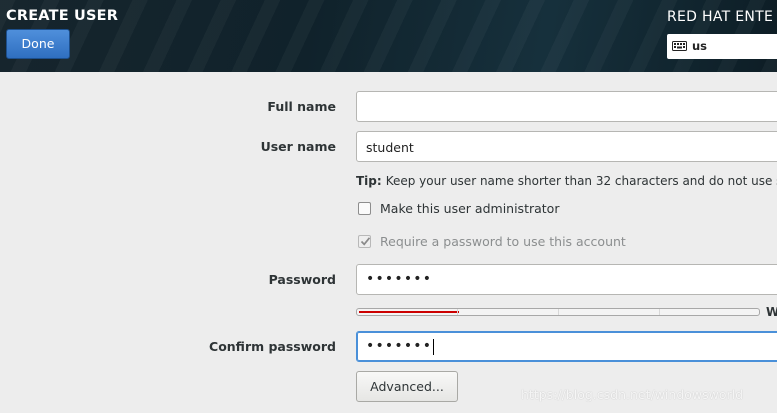  What do you see at coordinates (301, 106) in the screenshot?
I see `full-name-label: Full name` at bounding box center [301, 106].